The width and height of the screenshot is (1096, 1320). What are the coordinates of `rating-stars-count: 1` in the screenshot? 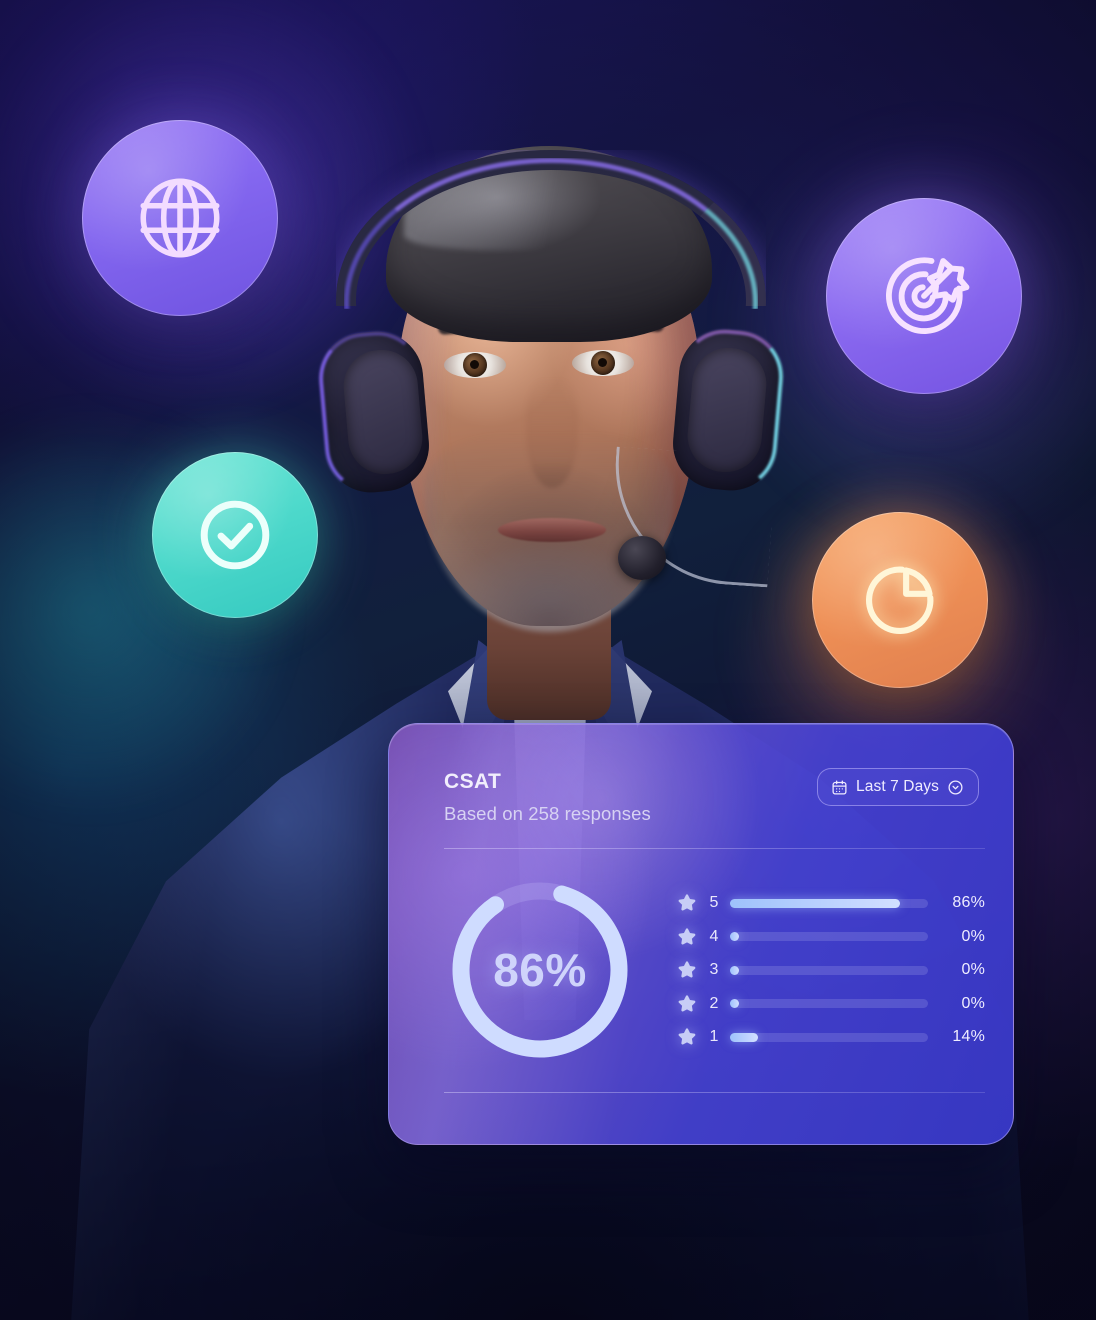 It's located at (714, 1036).